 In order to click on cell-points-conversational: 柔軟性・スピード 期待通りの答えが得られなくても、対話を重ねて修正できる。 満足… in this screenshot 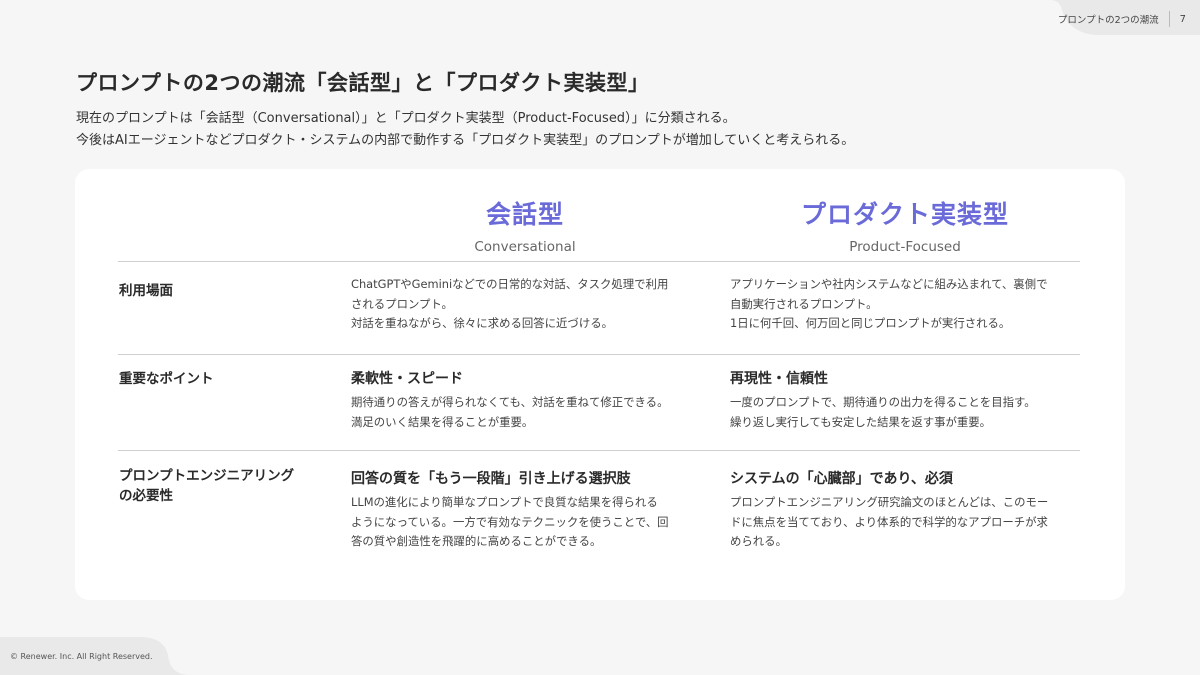, I will do `click(531, 400)`.